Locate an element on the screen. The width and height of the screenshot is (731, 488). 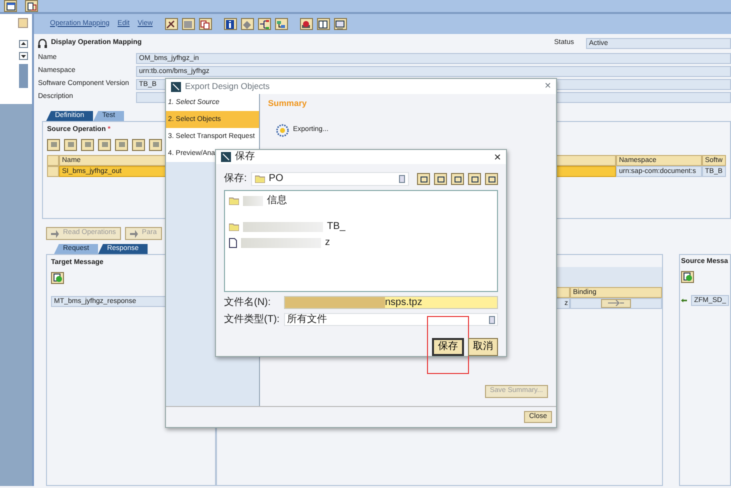
scrollbar-thumb is located at coordinates (23, 76).